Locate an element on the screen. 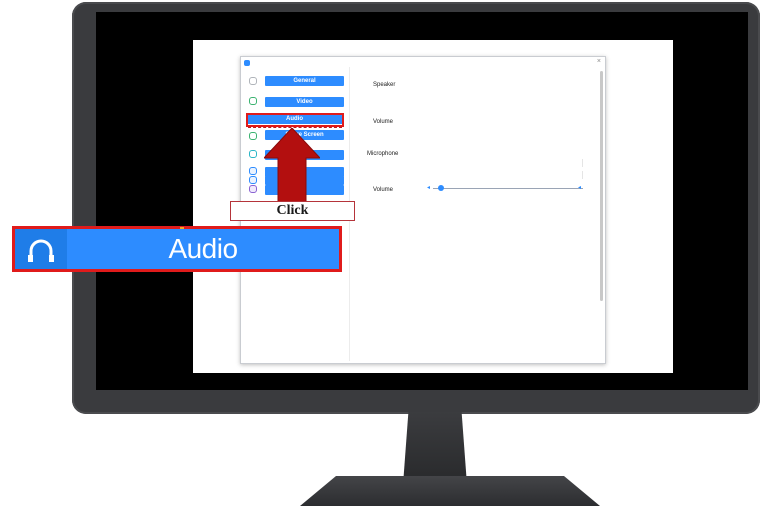  volume-high-icon: ◂ is located at coordinates (580, 188).